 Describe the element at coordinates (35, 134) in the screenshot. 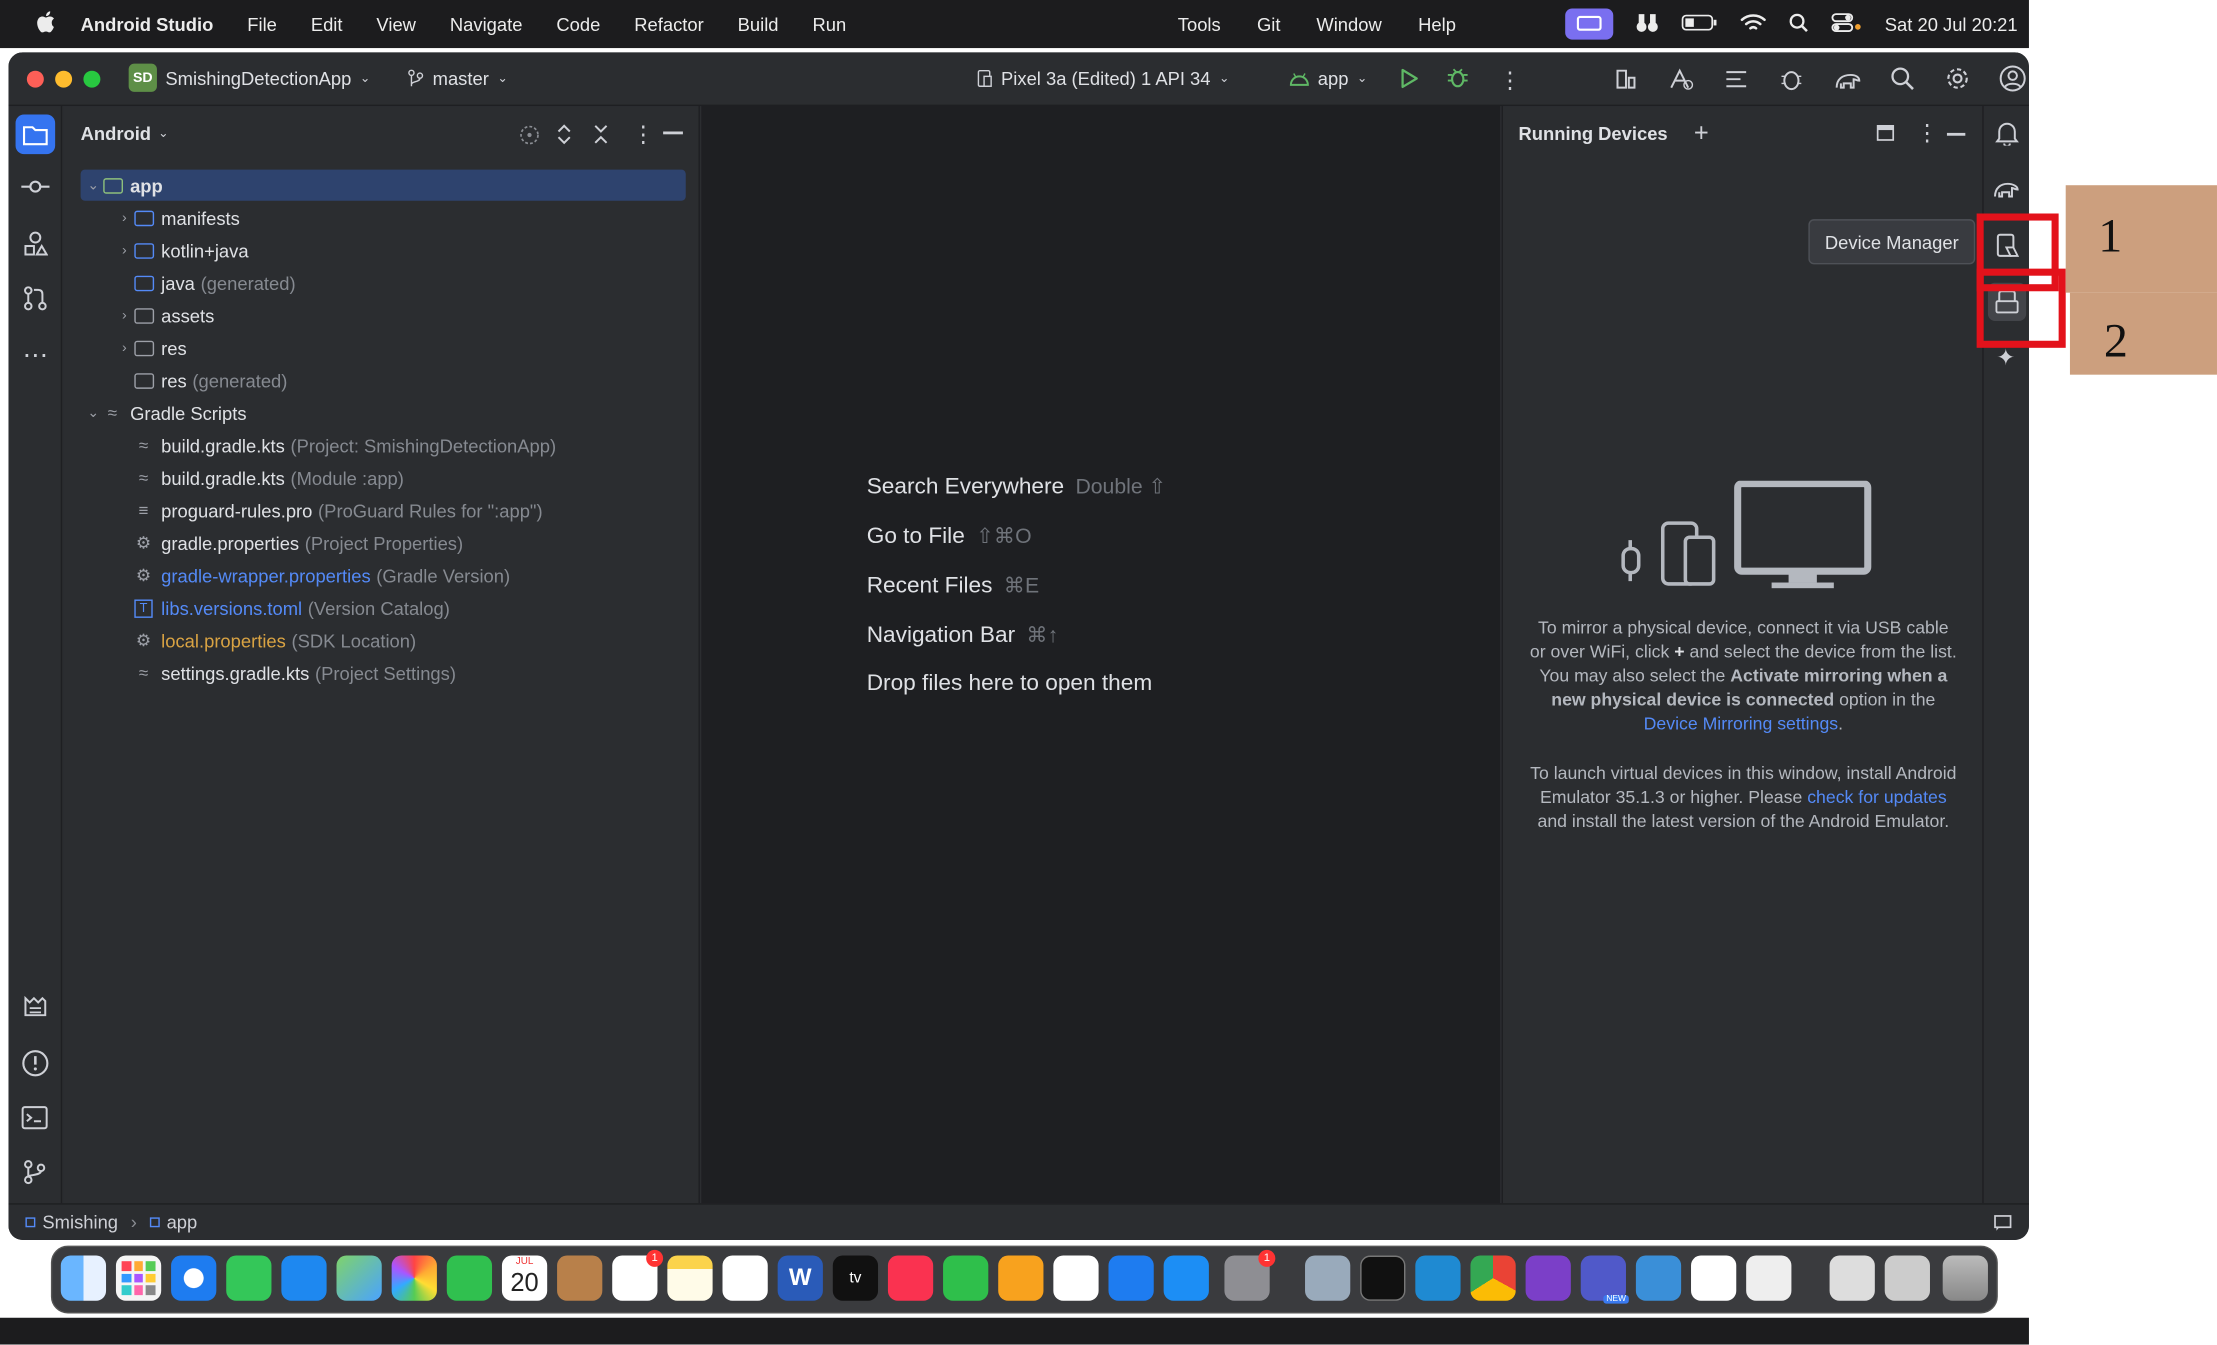

I see `project-folder-icon` at that location.